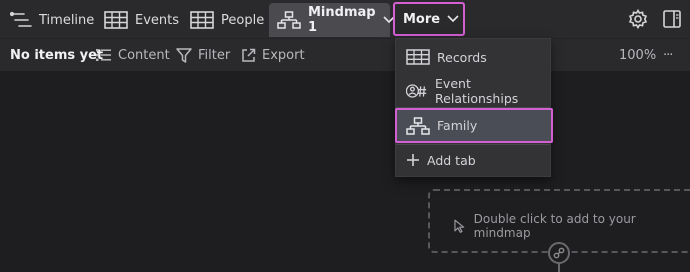 Image resolution: width=690 pixels, height=272 pixels. I want to click on tab-timeline: Timeline, so click(52, 20).